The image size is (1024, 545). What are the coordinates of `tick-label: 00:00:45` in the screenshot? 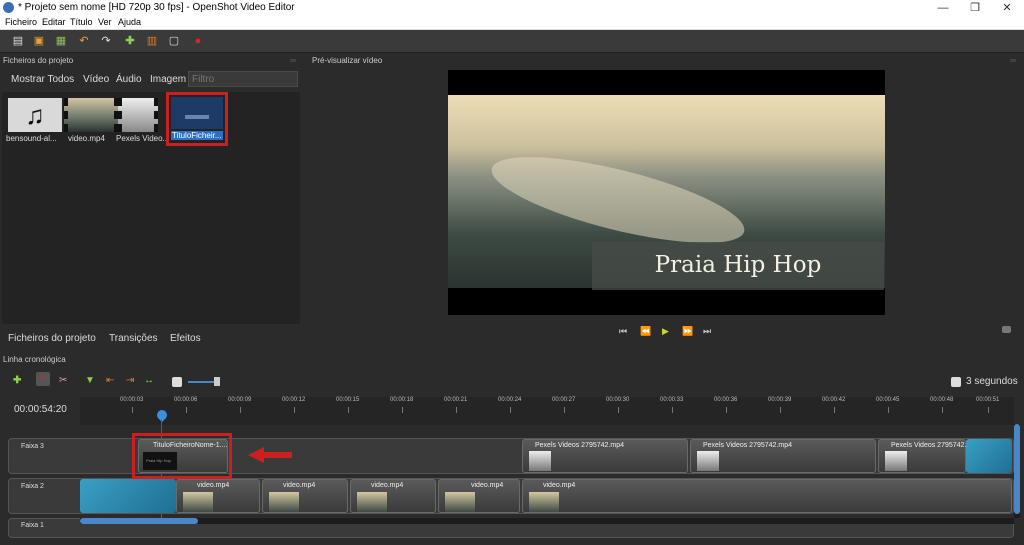 It's located at (888, 400).